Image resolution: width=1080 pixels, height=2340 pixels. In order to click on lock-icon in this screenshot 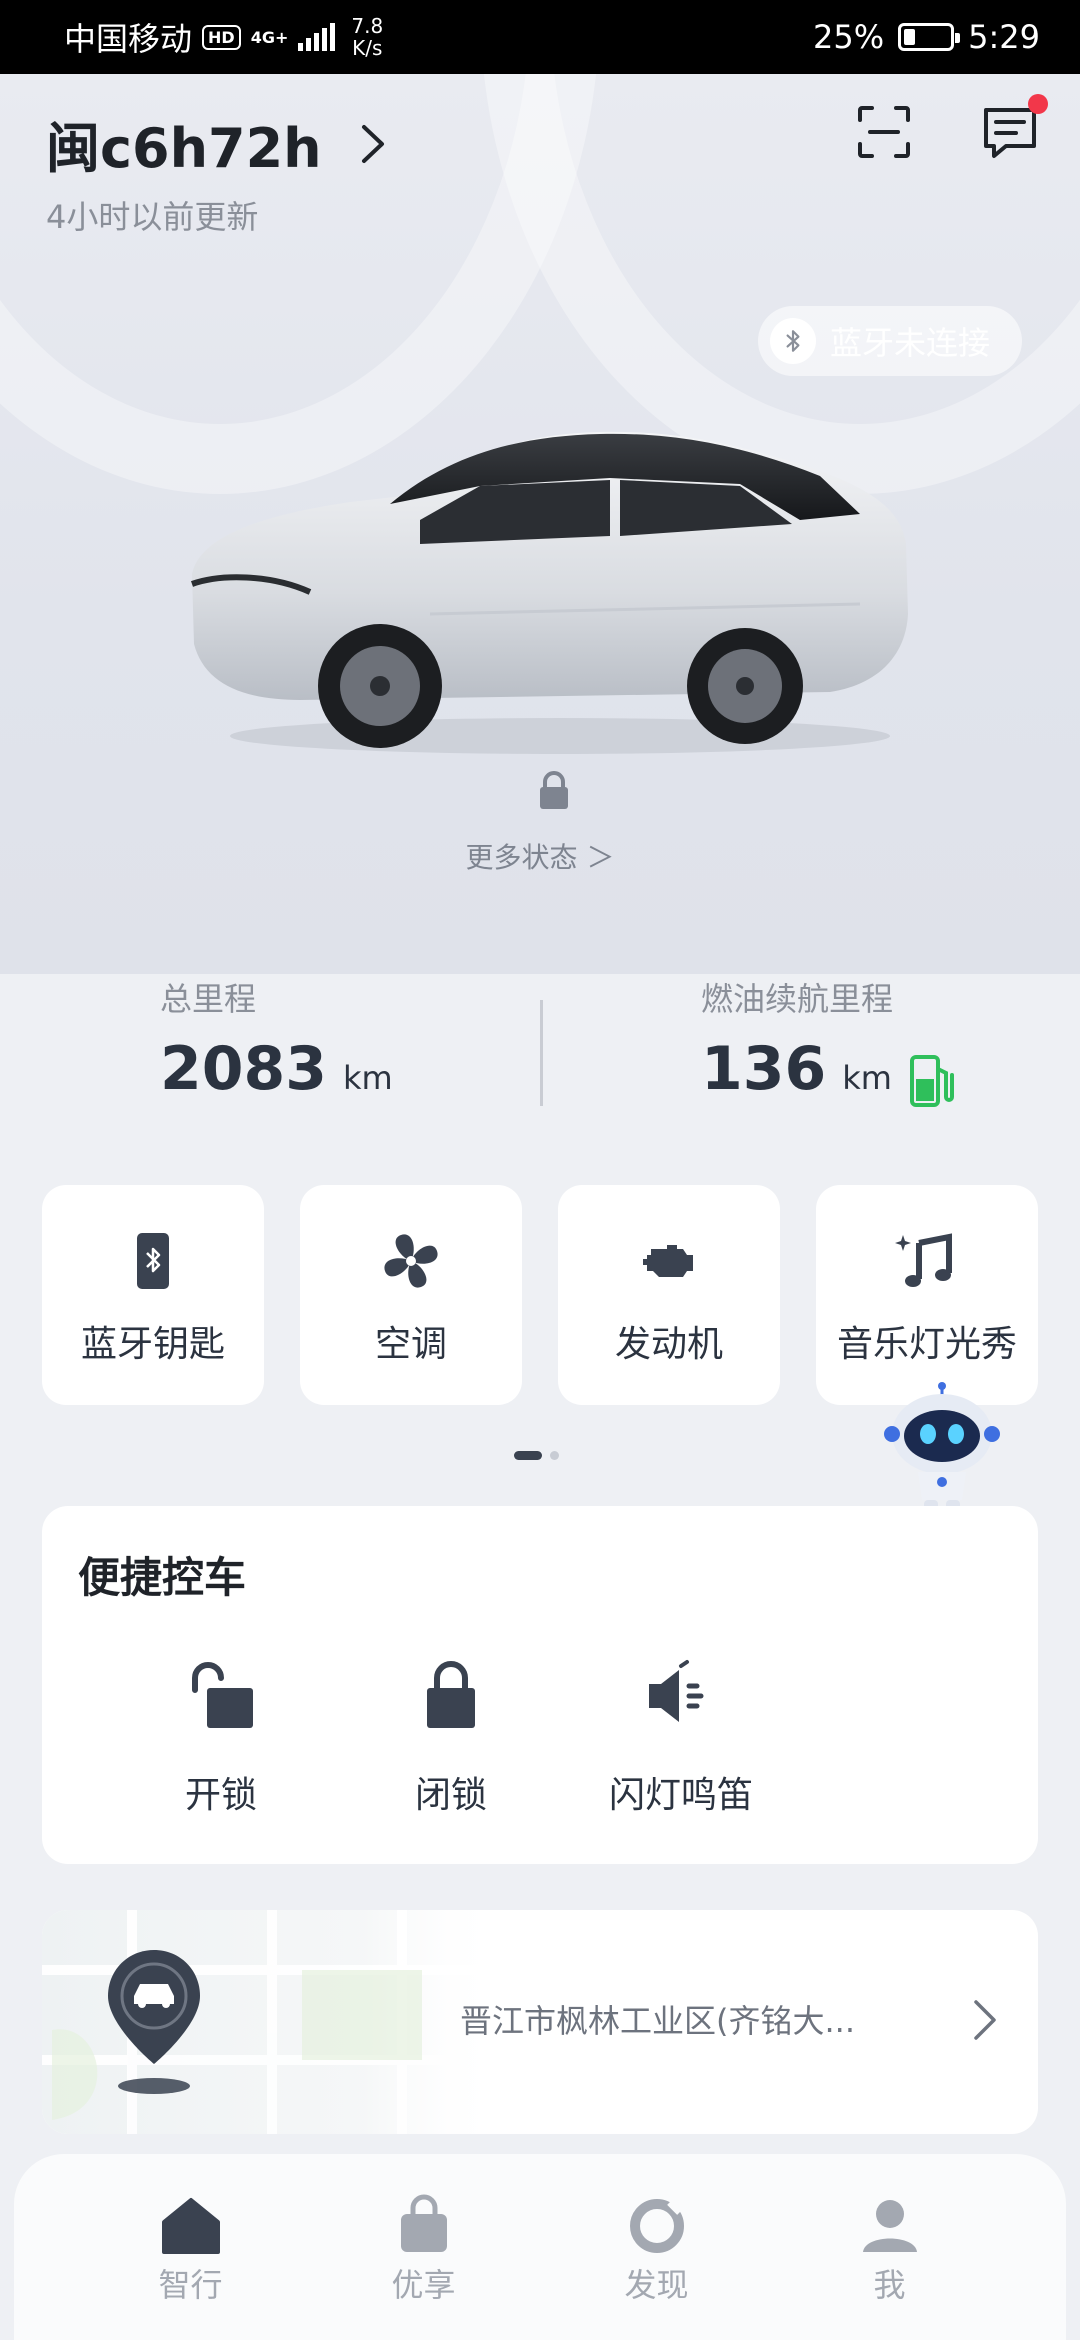, I will do `click(451, 1694)`.